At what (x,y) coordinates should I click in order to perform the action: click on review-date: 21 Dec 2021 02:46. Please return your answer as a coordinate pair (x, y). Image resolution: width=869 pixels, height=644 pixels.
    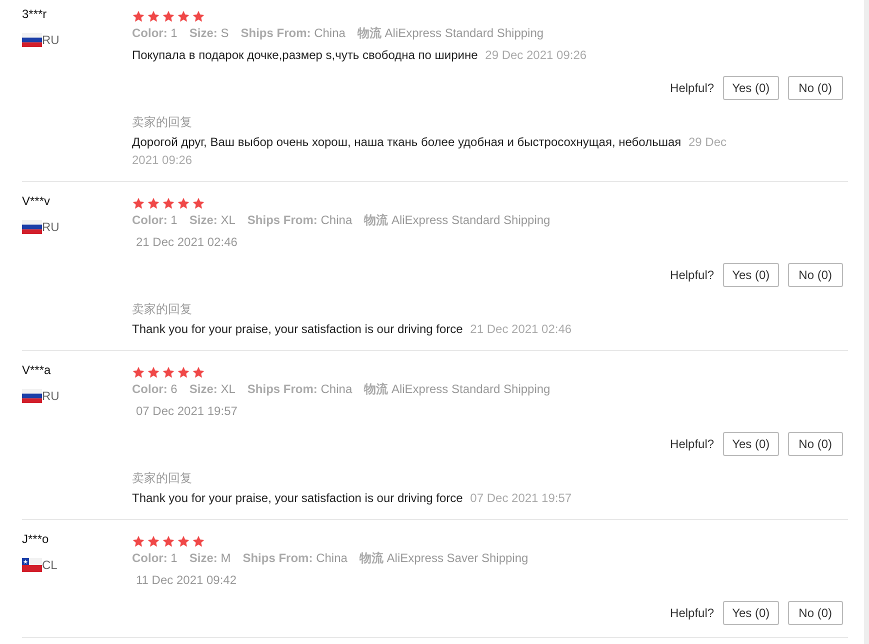
    Looking at the image, I should click on (187, 242).